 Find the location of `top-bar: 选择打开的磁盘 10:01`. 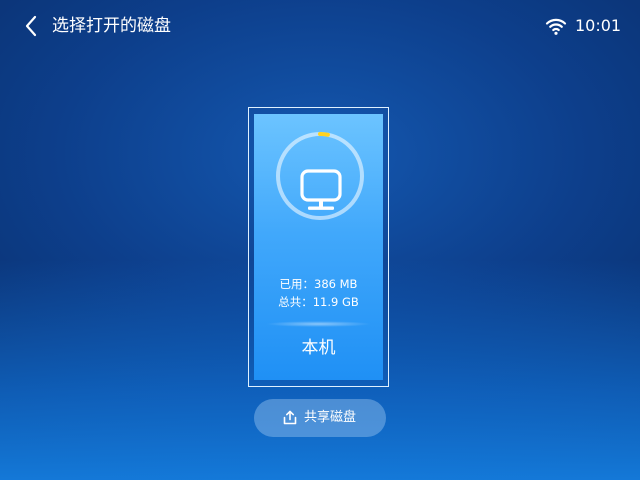

top-bar: 选择打开的磁盘 10:01 is located at coordinates (320, 27).